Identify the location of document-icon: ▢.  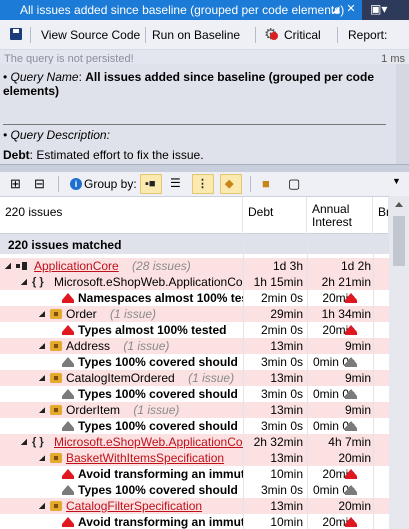
(296, 184).